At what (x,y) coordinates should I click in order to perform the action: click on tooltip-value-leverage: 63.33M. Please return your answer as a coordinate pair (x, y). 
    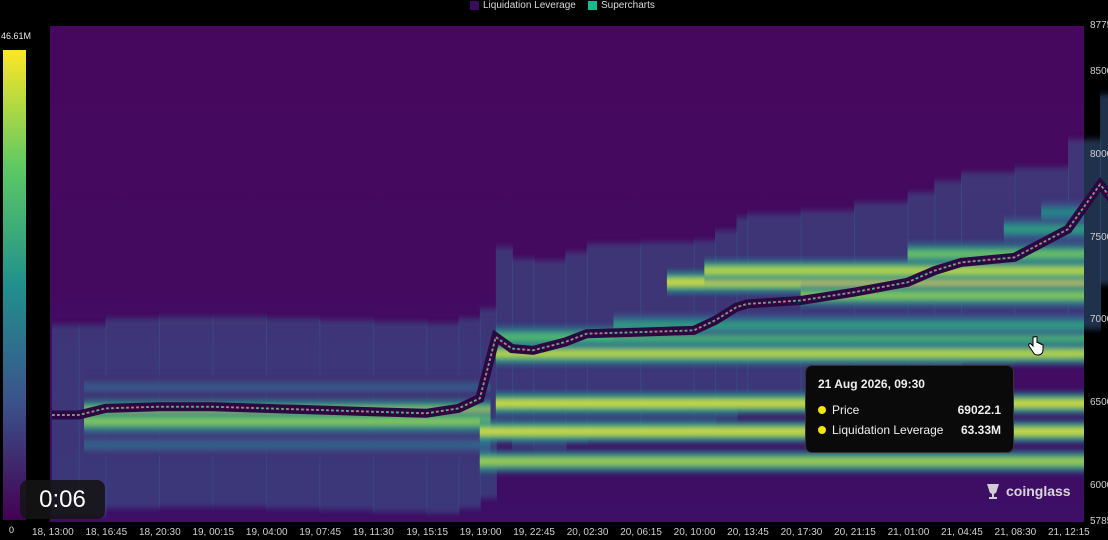
    Looking at the image, I should click on (980, 430).